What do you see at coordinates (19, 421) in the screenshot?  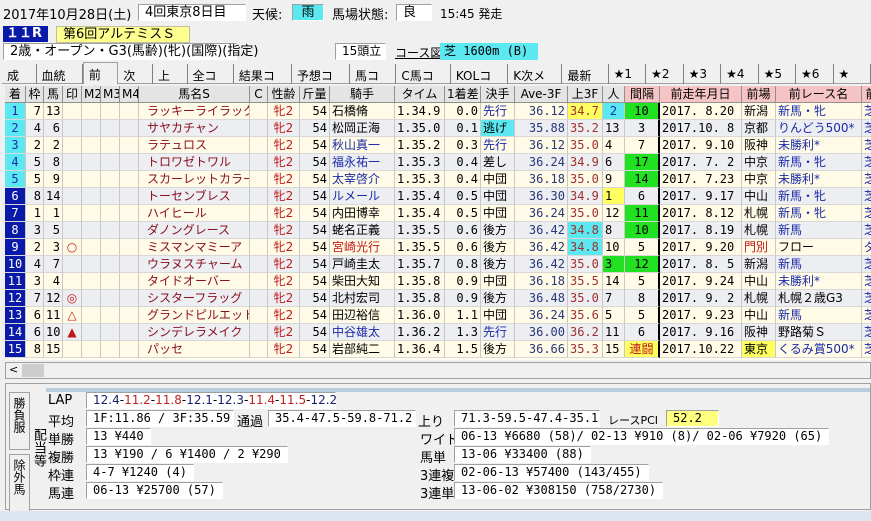 I see `tab-racing-colors: 勝負服` at bounding box center [19, 421].